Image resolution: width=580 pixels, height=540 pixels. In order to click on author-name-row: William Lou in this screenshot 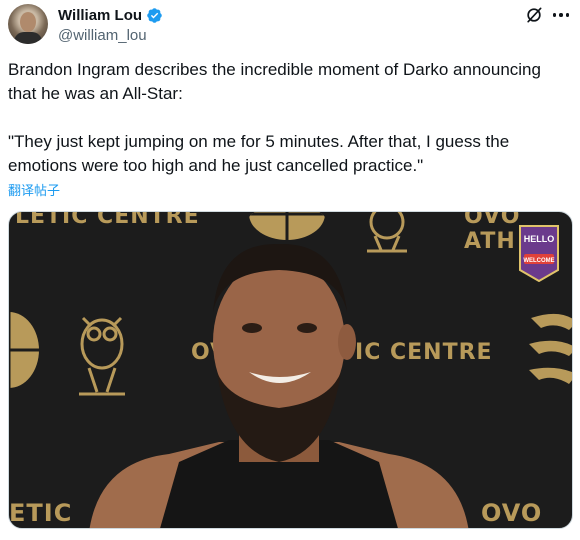, I will do `click(110, 15)`.